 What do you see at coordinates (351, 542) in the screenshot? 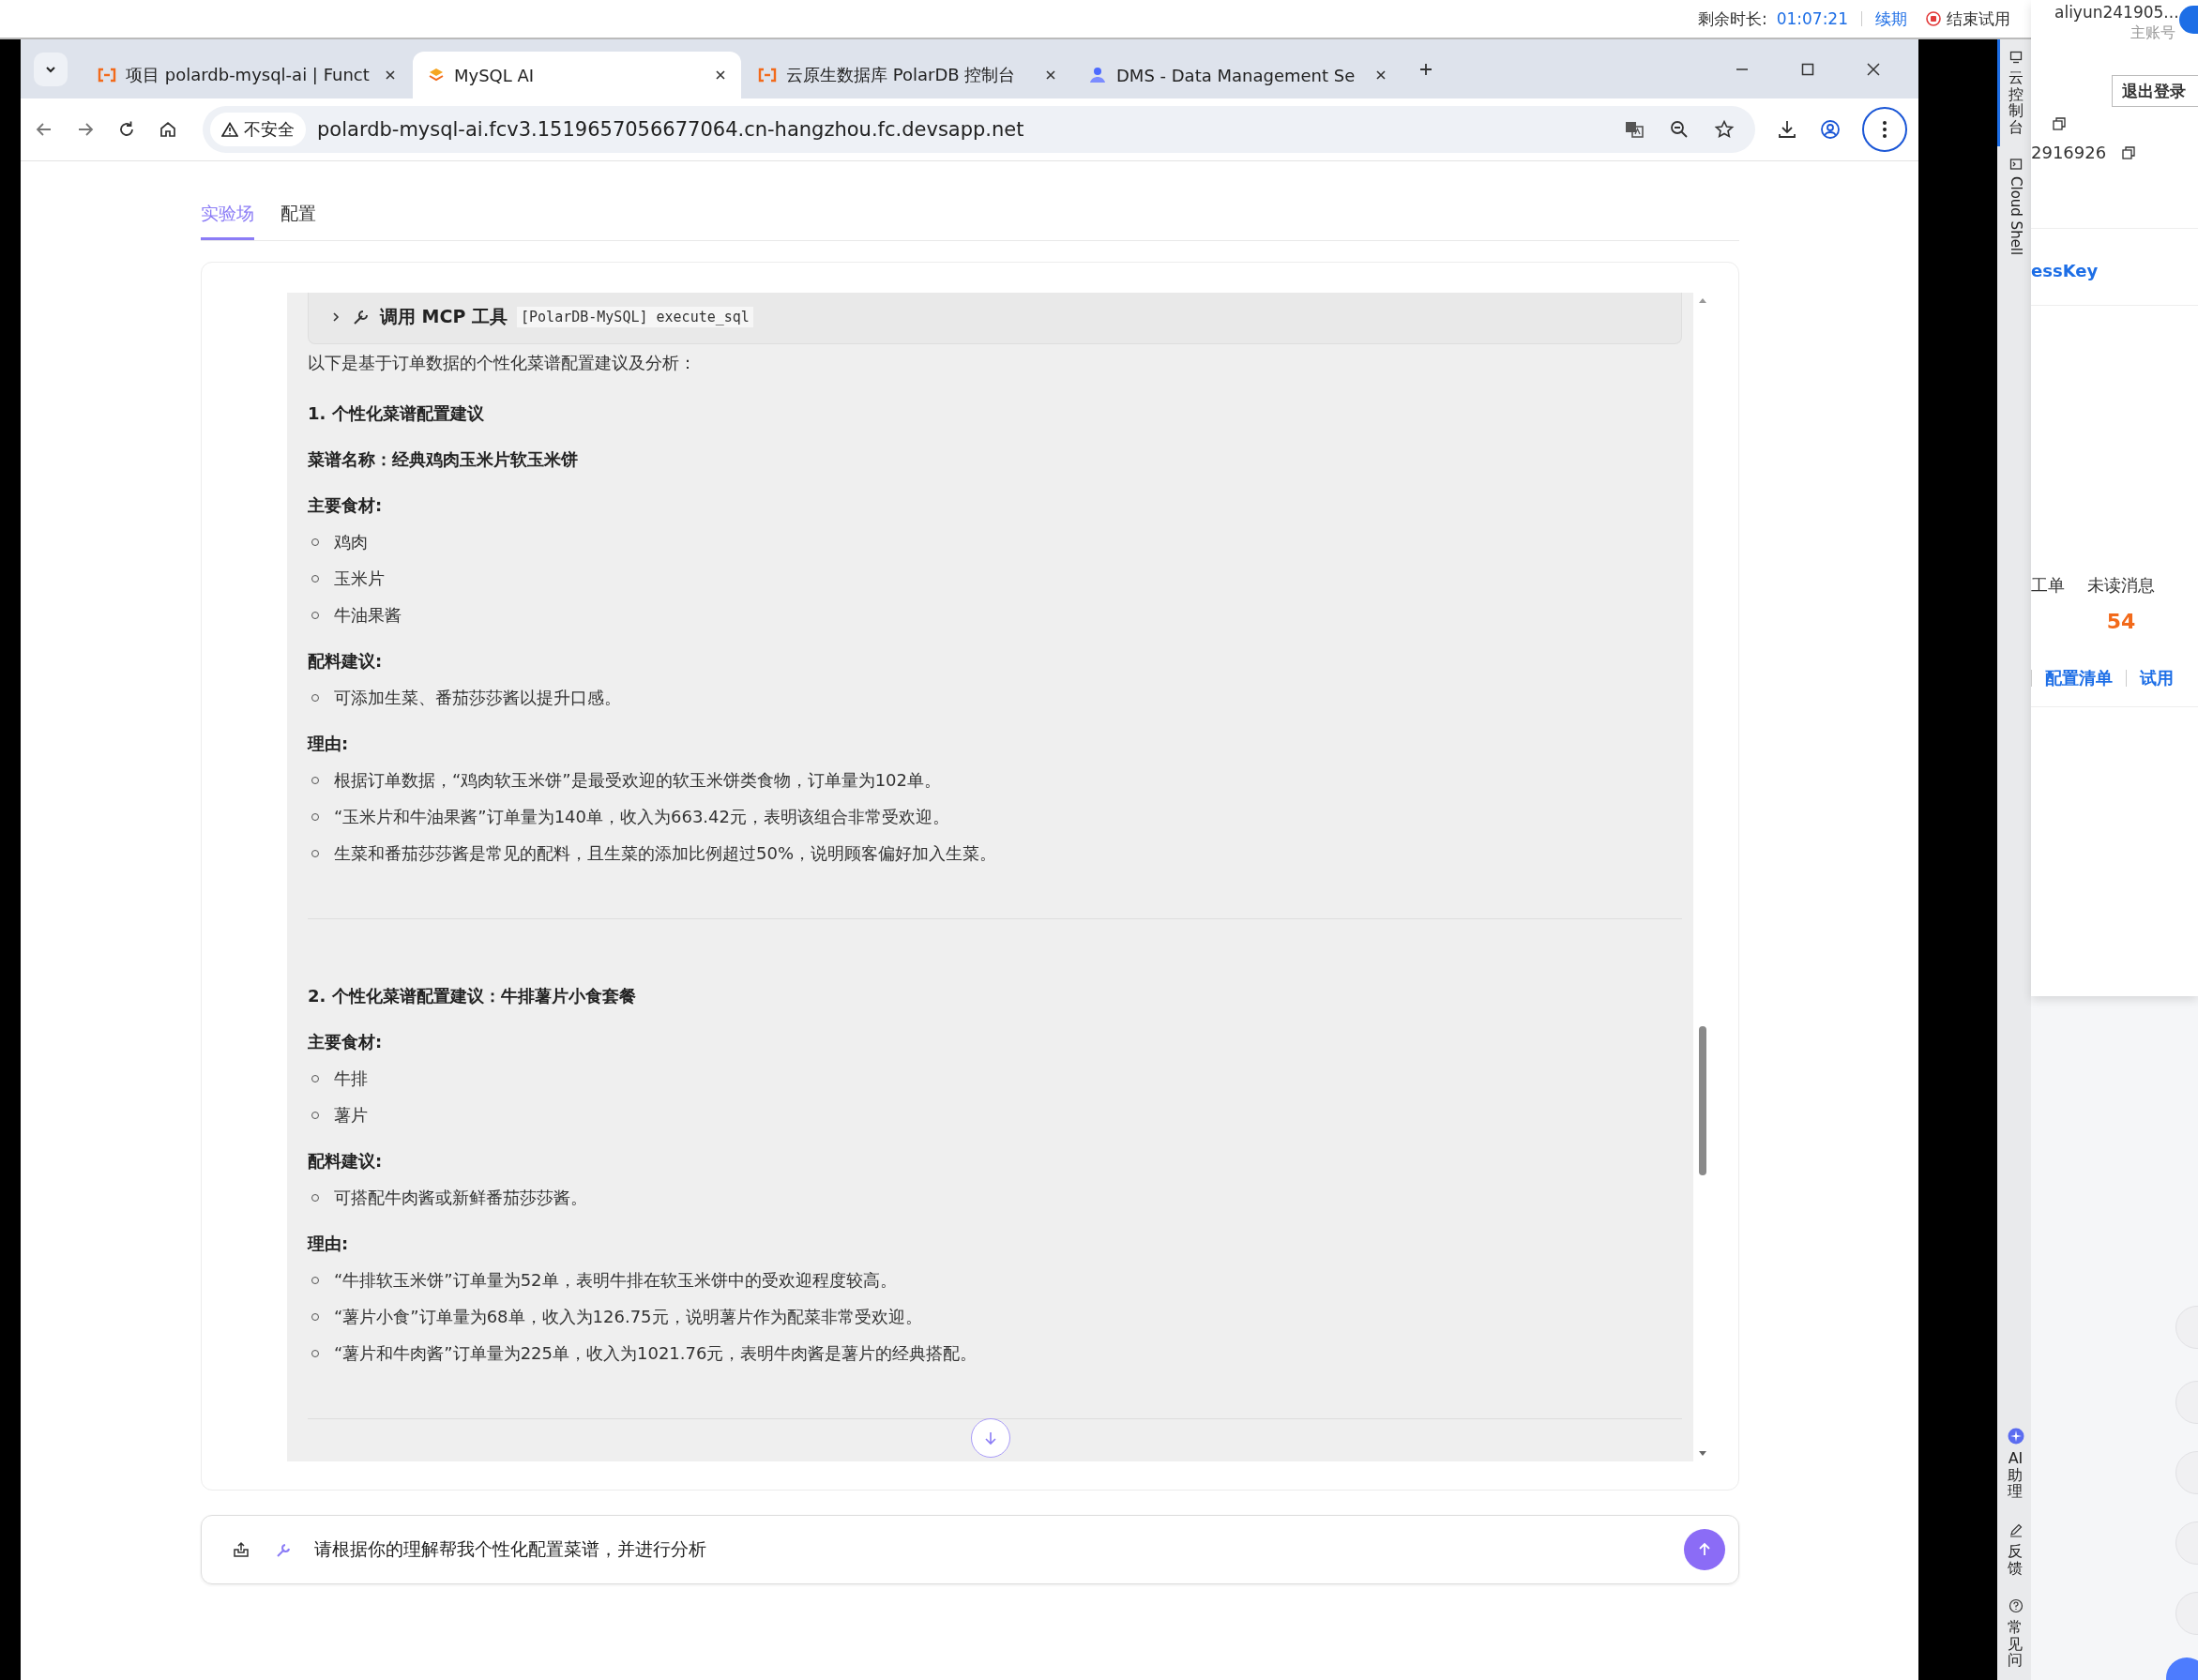
I see `list-item-text: 鸡肉` at bounding box center [351, 542].